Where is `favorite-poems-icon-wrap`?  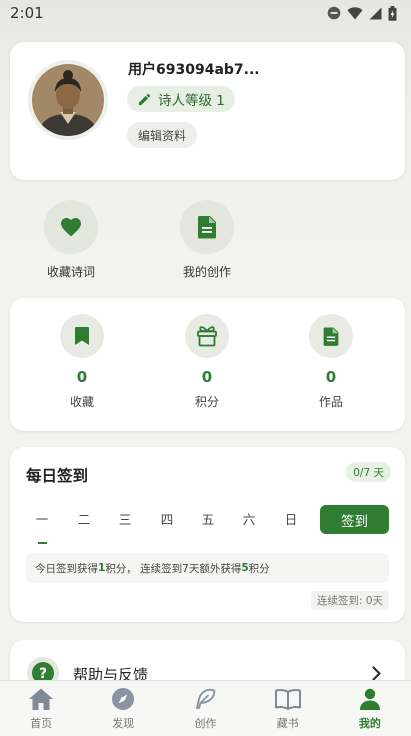 favorite-poems-icon-wrap is located at coordinates (71, 227).